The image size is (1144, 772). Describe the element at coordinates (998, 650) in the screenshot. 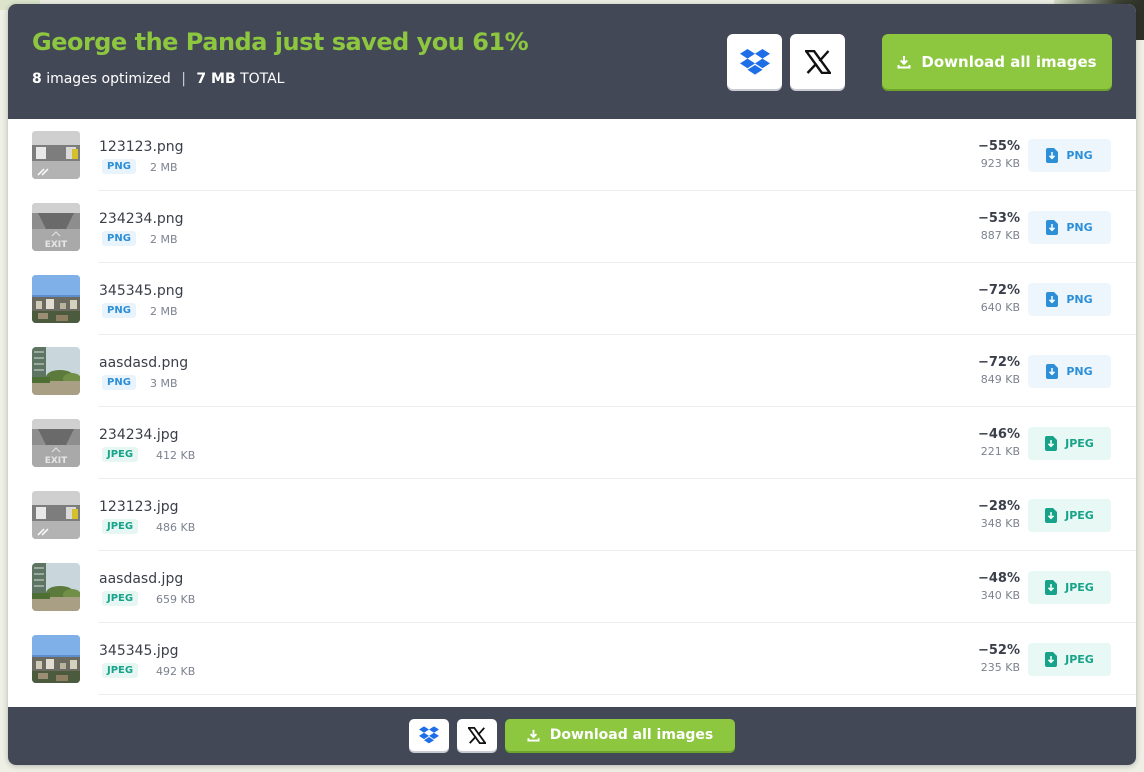

I see `savings-percent: −52%` at that location.